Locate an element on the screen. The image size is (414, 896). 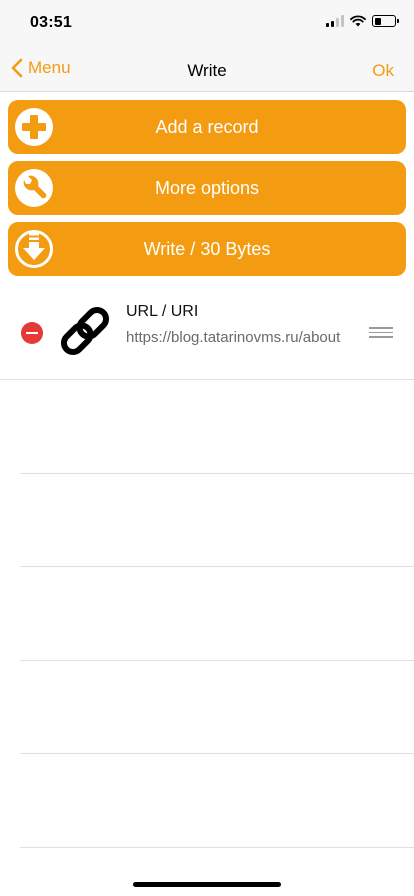
home-indicator is located at coordinates (207, 884).